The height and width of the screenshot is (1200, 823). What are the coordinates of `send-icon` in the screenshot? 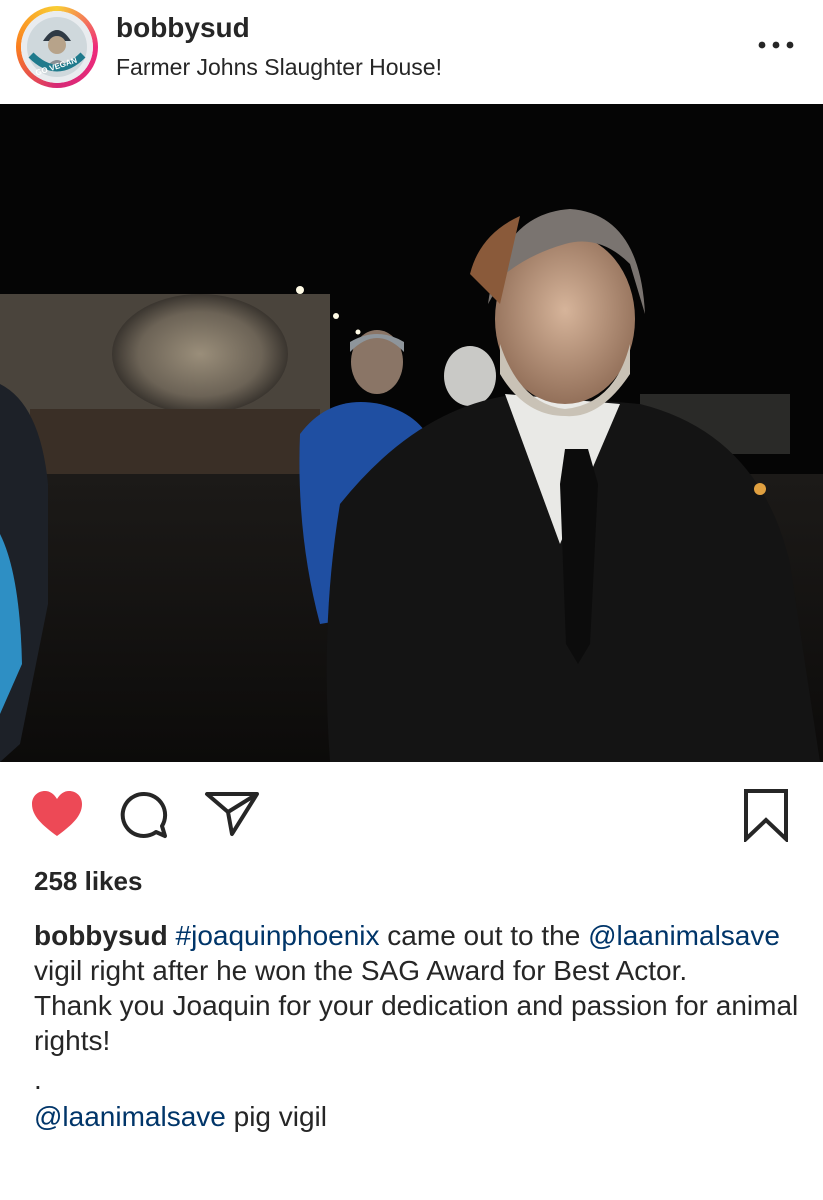 It's located at (232, 816).